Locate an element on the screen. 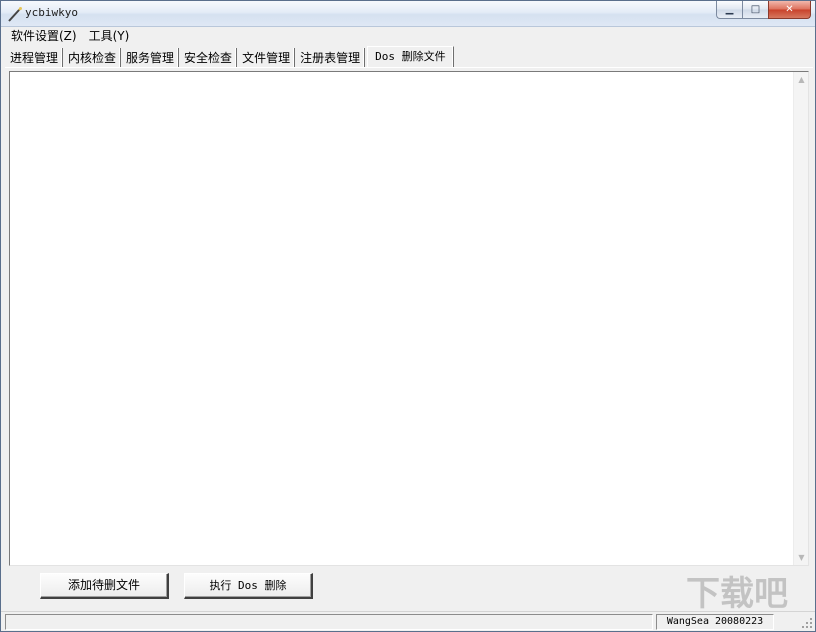 The height and width of the screenshot is (632, 816). wand-icon is located at coordinates (15, 14).